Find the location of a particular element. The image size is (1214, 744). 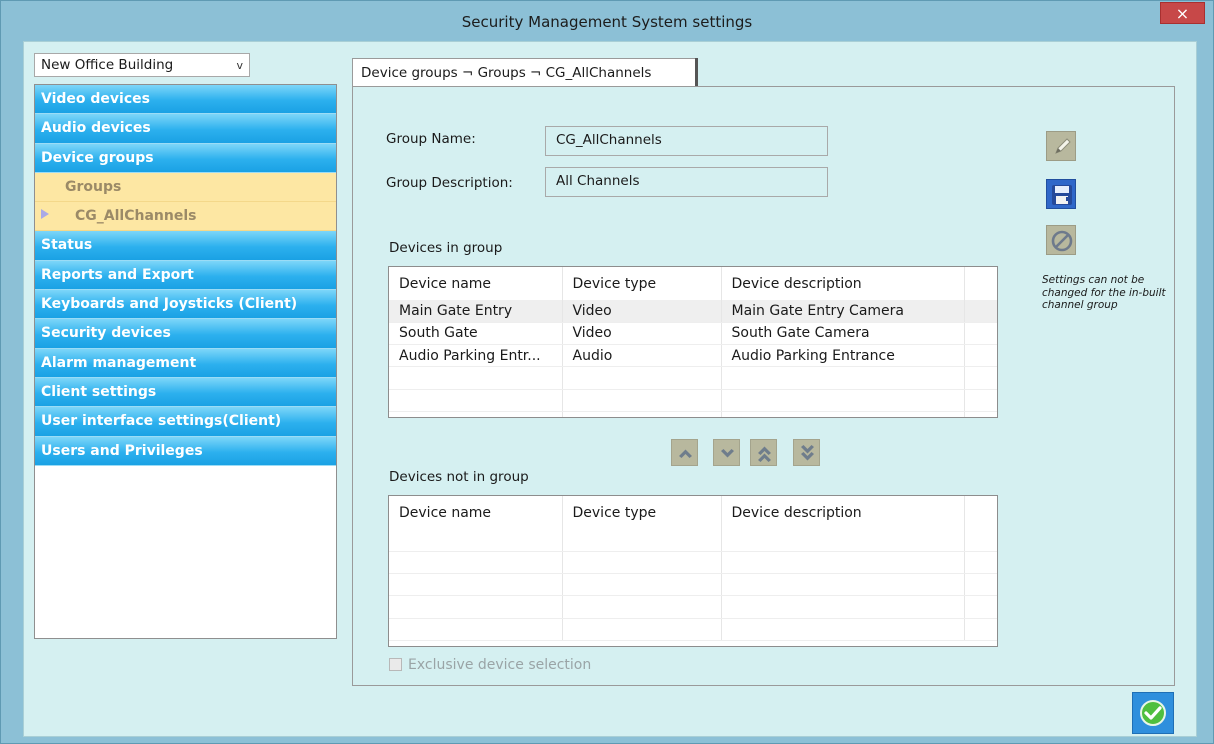

site-select: New Office Building v is located at coordinates (142, 65).